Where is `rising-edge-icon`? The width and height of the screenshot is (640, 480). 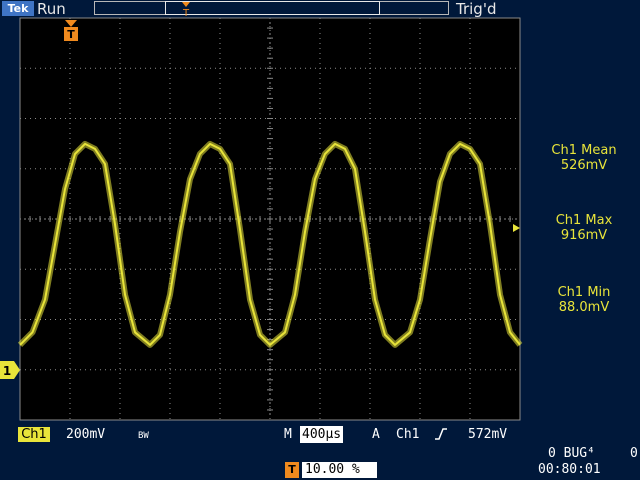
rising-edge-icon is located at coordinates (441, 434).